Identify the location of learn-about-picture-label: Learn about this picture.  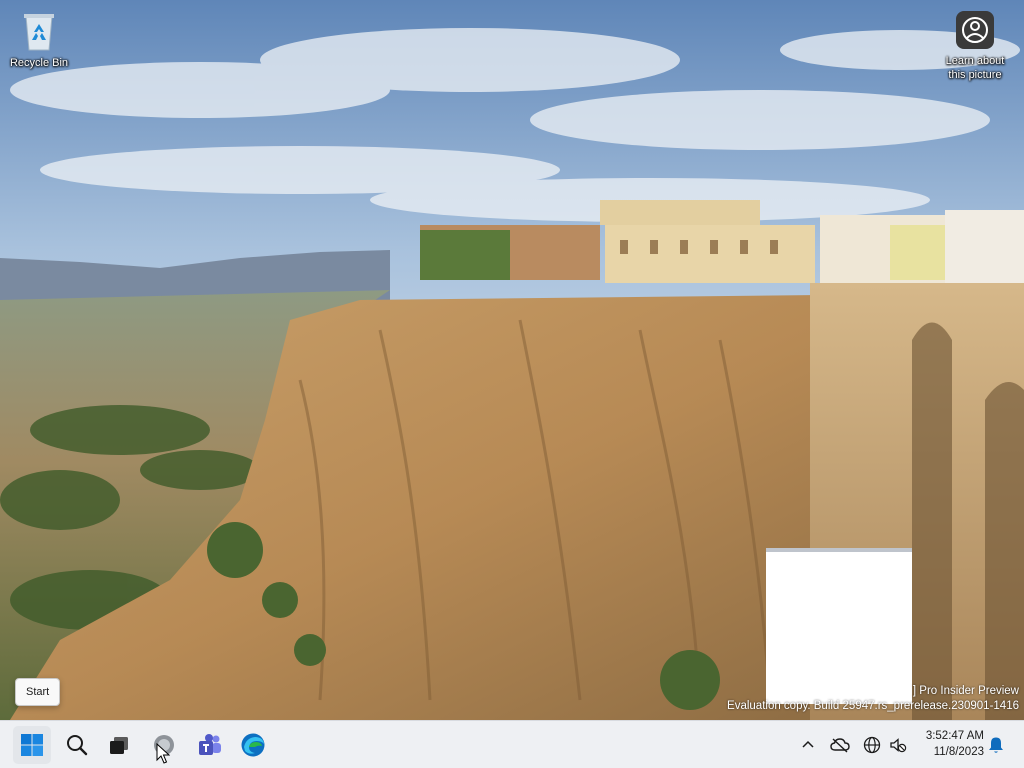
(975, 68).